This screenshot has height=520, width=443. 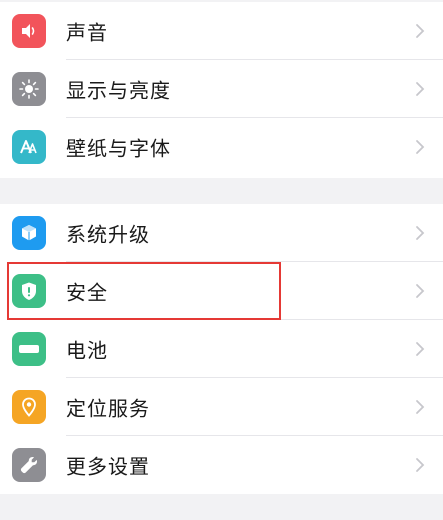 I want to click on settings-item-label: 壁纸与字体, so click(x=118, y=148).